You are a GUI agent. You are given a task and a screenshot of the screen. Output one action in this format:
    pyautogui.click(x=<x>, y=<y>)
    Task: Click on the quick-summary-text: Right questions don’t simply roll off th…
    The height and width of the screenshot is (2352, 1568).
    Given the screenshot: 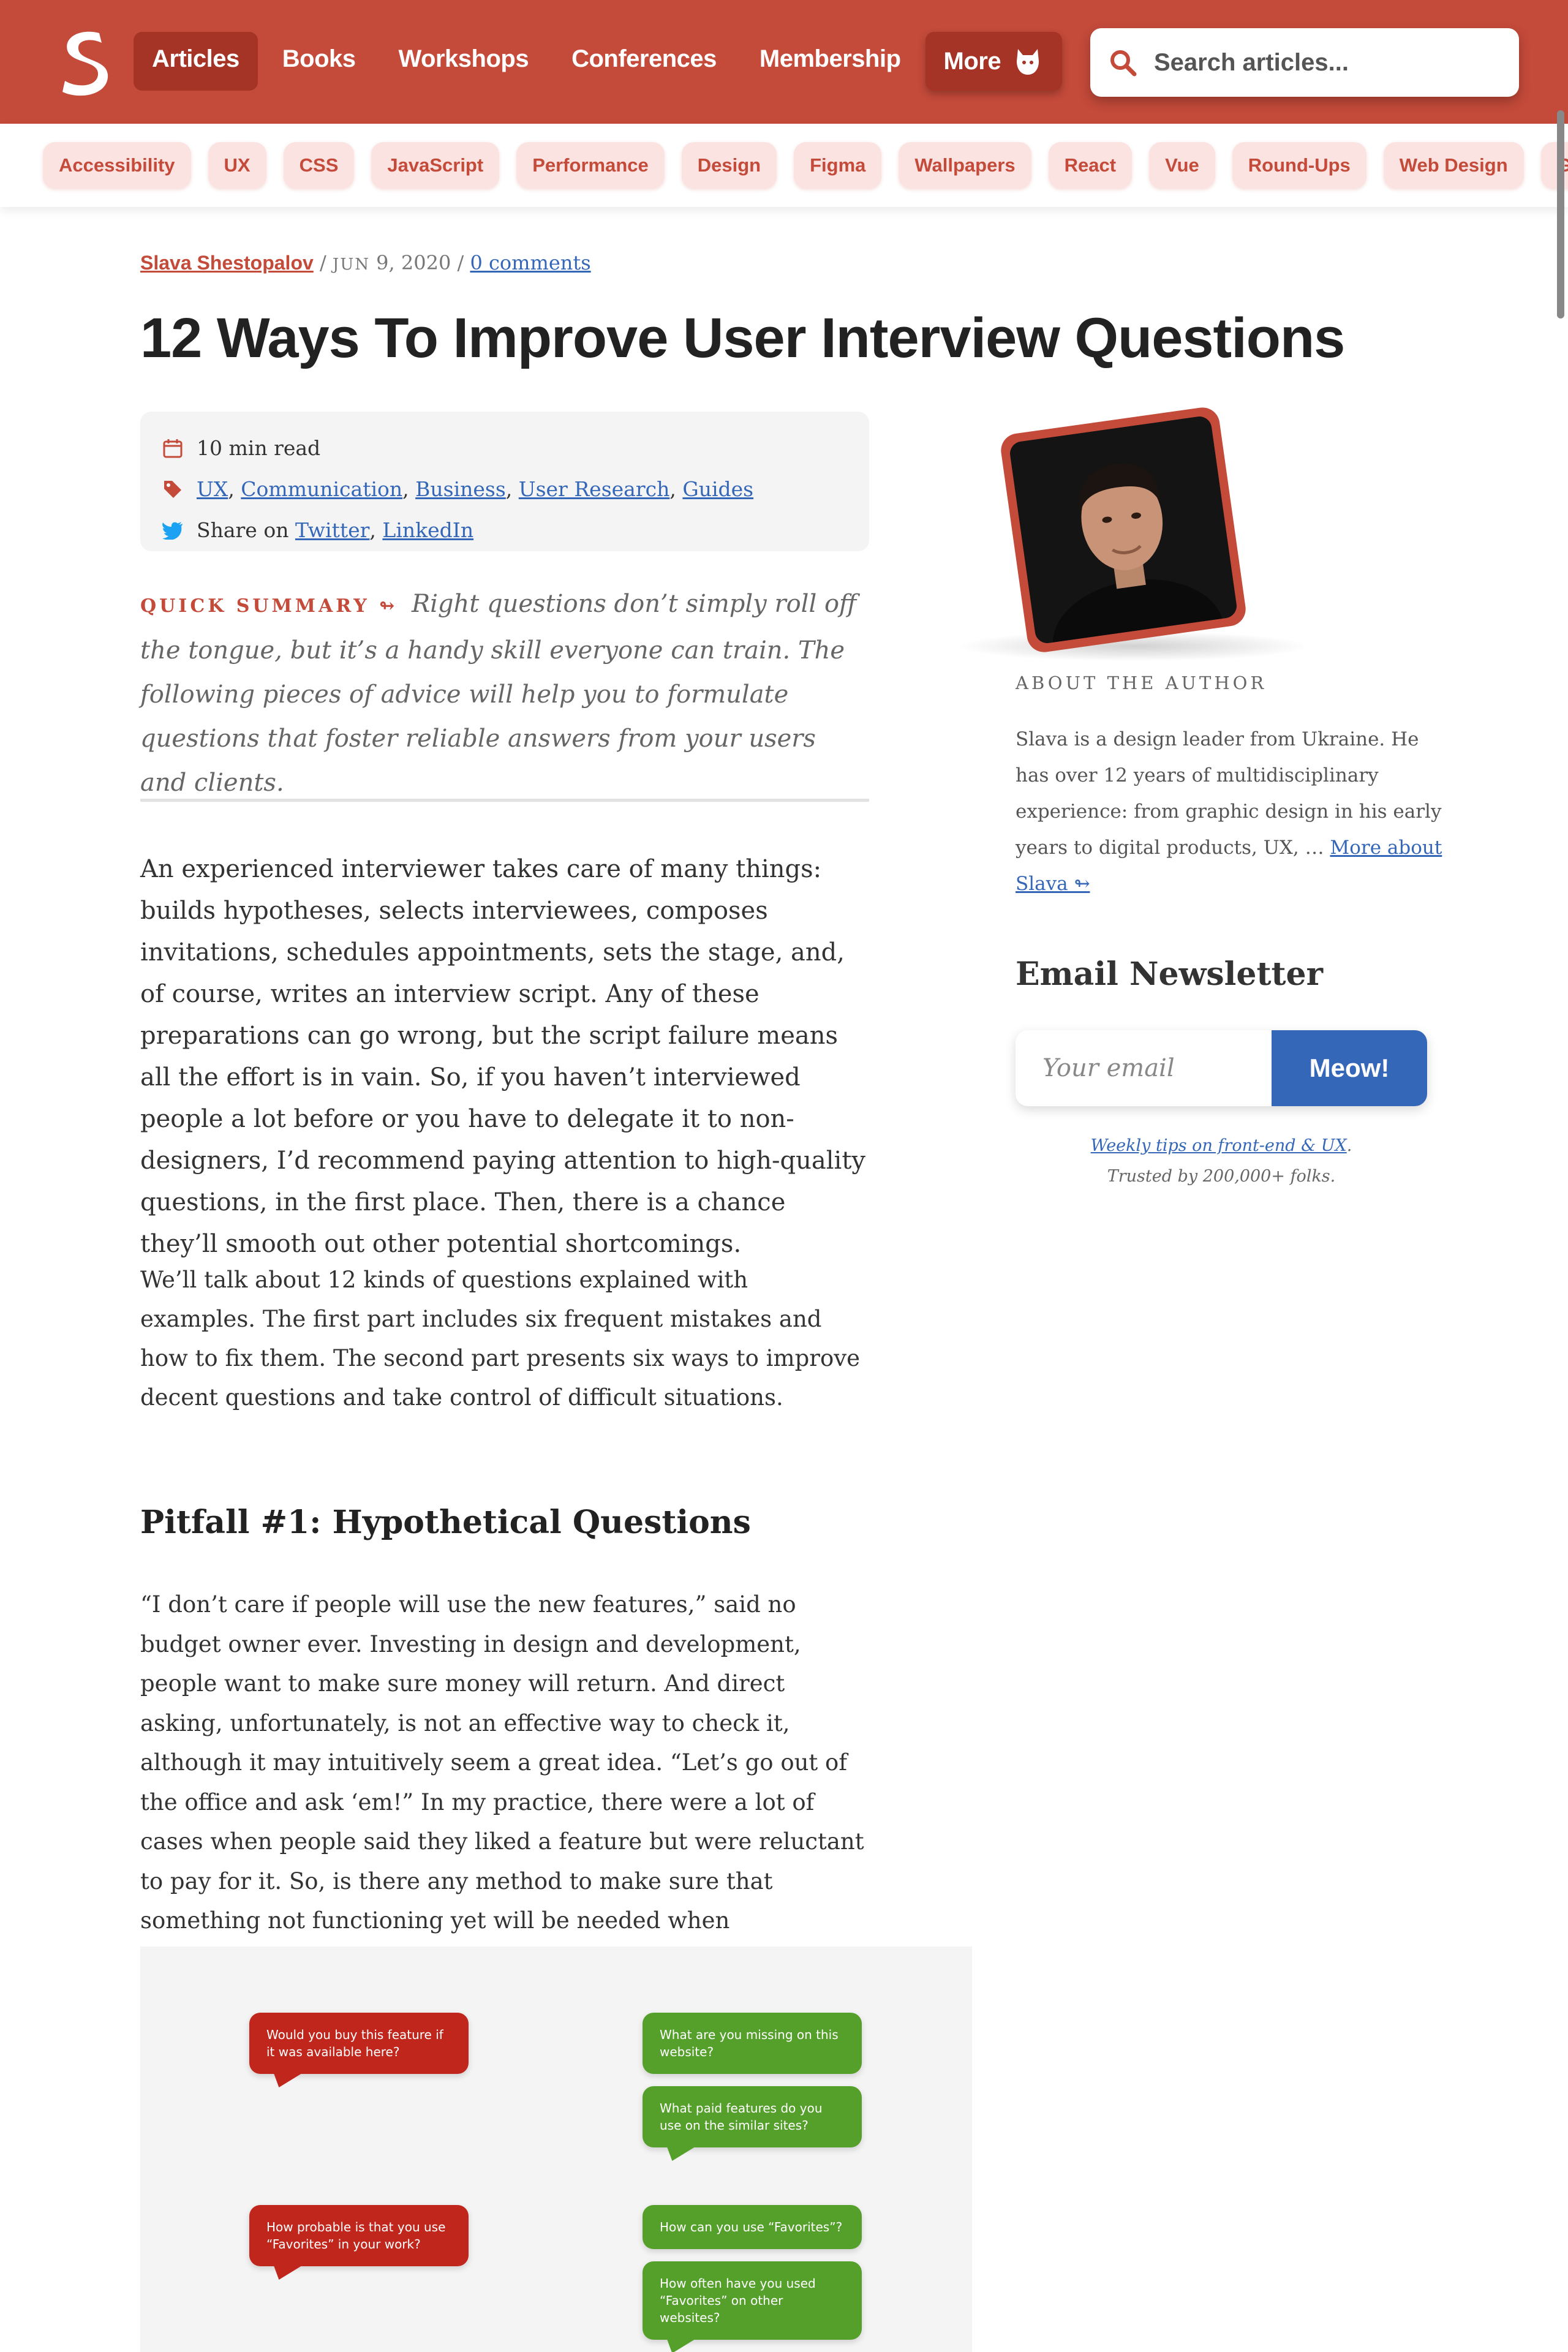 What is the action you would take?
    pyautogui.click(x=499, y=693)
    